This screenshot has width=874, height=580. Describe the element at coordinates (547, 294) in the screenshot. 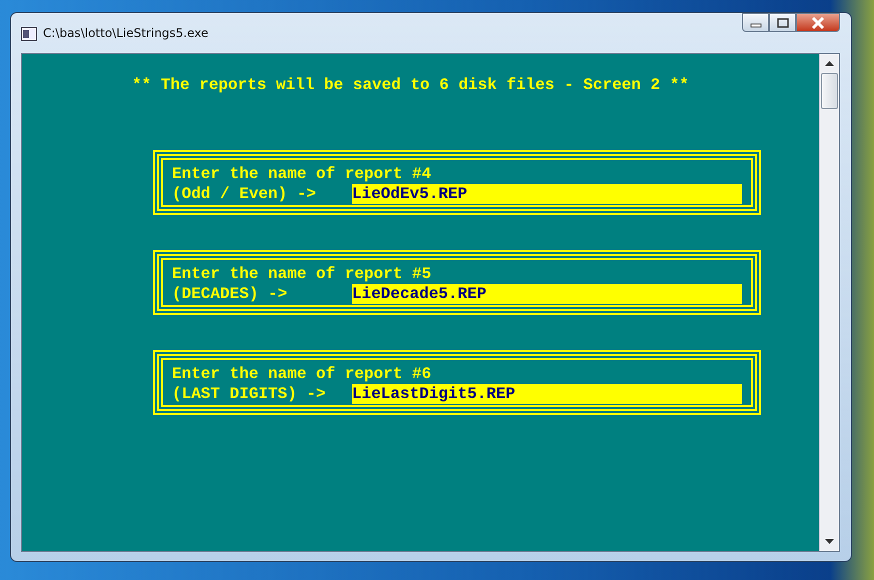

I see `filename-field: LieDecade5.REP` at that location.